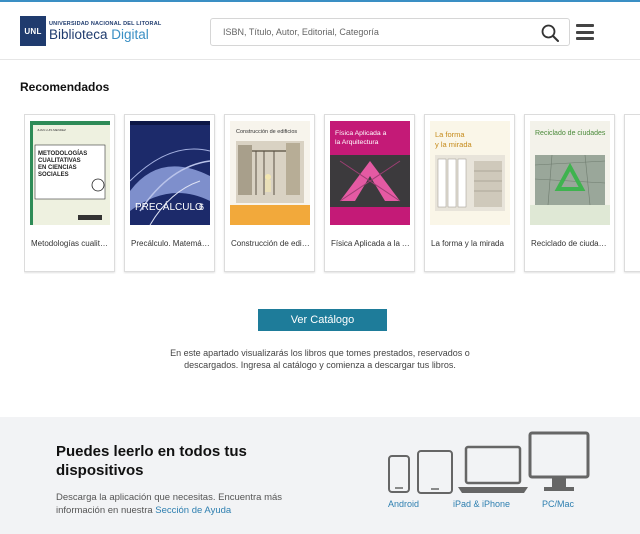 This screenshot has width=640, height=534. Describe the element at coordinates (53, 175) in the screenshot. I see `svg-text: SOCIALES` at that location.